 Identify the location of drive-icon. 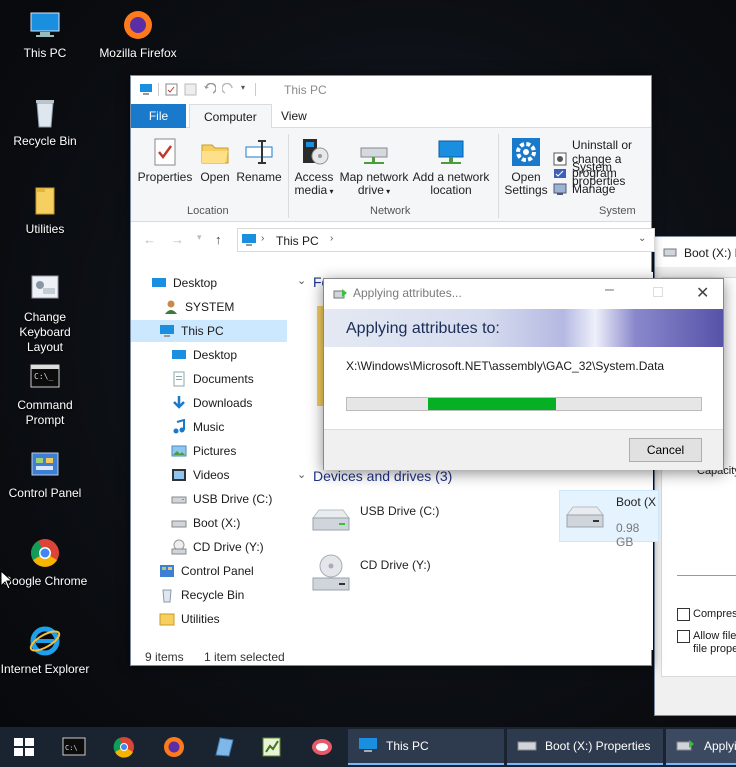
(179, 523).